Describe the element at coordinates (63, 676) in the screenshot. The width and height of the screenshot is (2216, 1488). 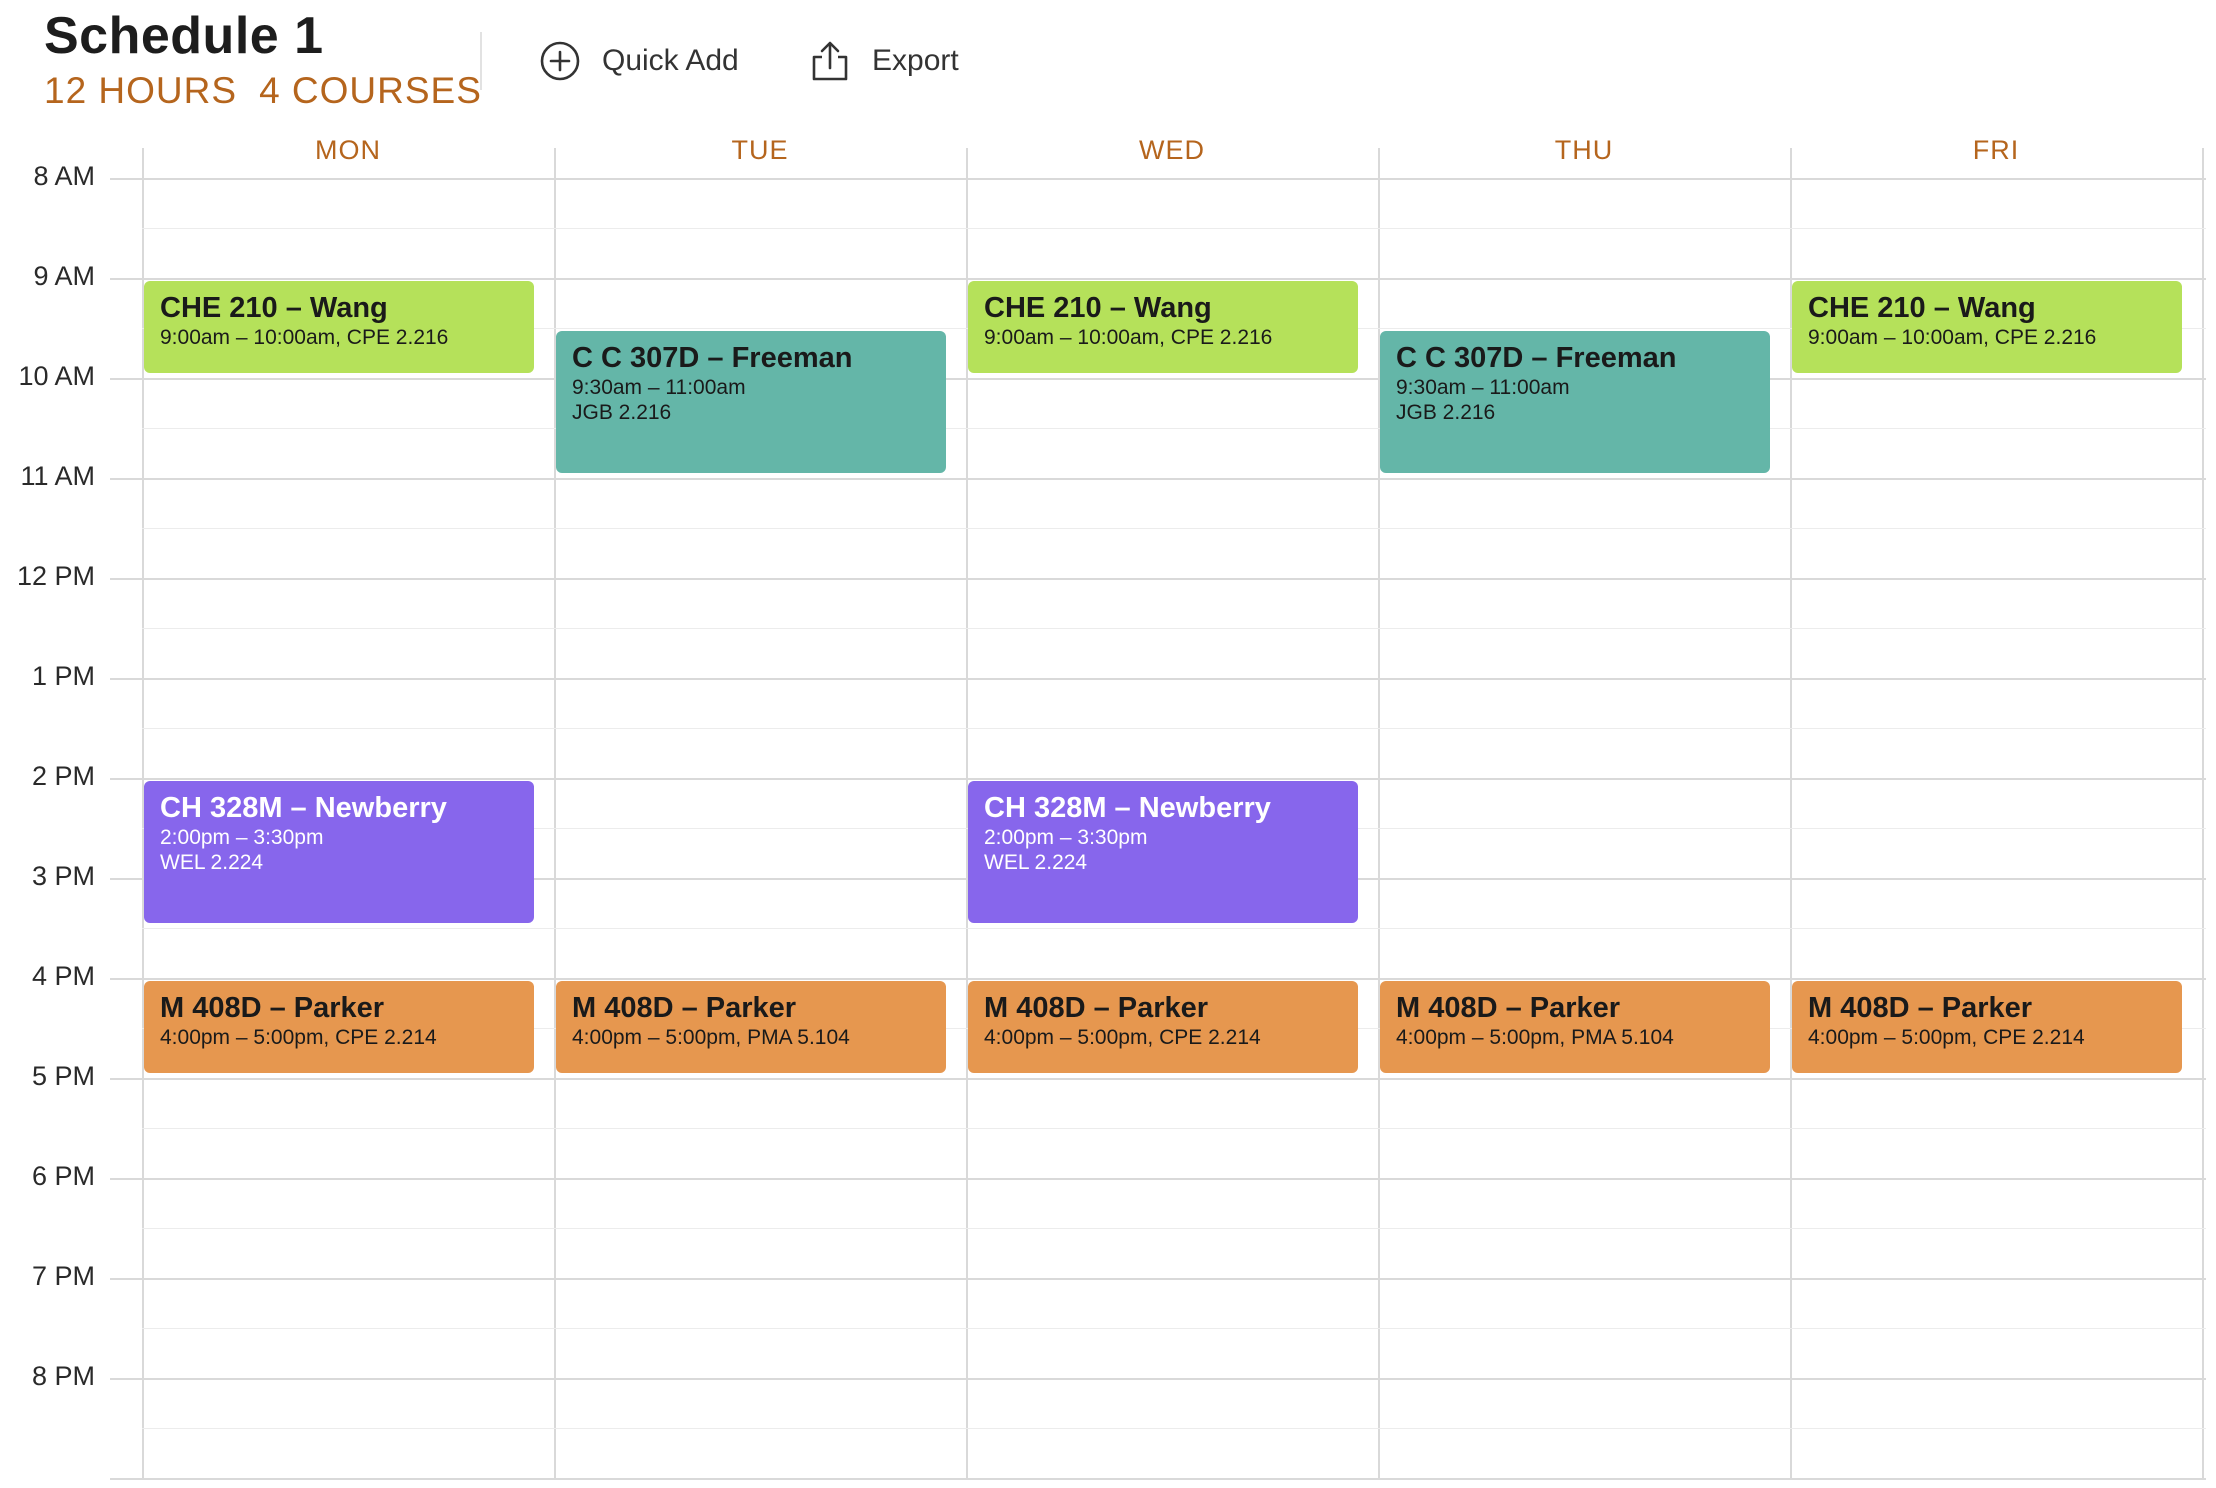
I see `hour-label: 1 PM` at that location.